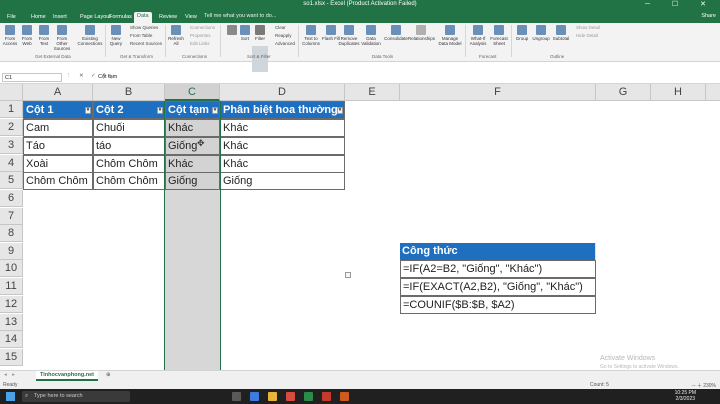  What do you see at coordinates (129, 146) in the screenshot?
I see `table-cell: táo` at bounding box center [129, 146].